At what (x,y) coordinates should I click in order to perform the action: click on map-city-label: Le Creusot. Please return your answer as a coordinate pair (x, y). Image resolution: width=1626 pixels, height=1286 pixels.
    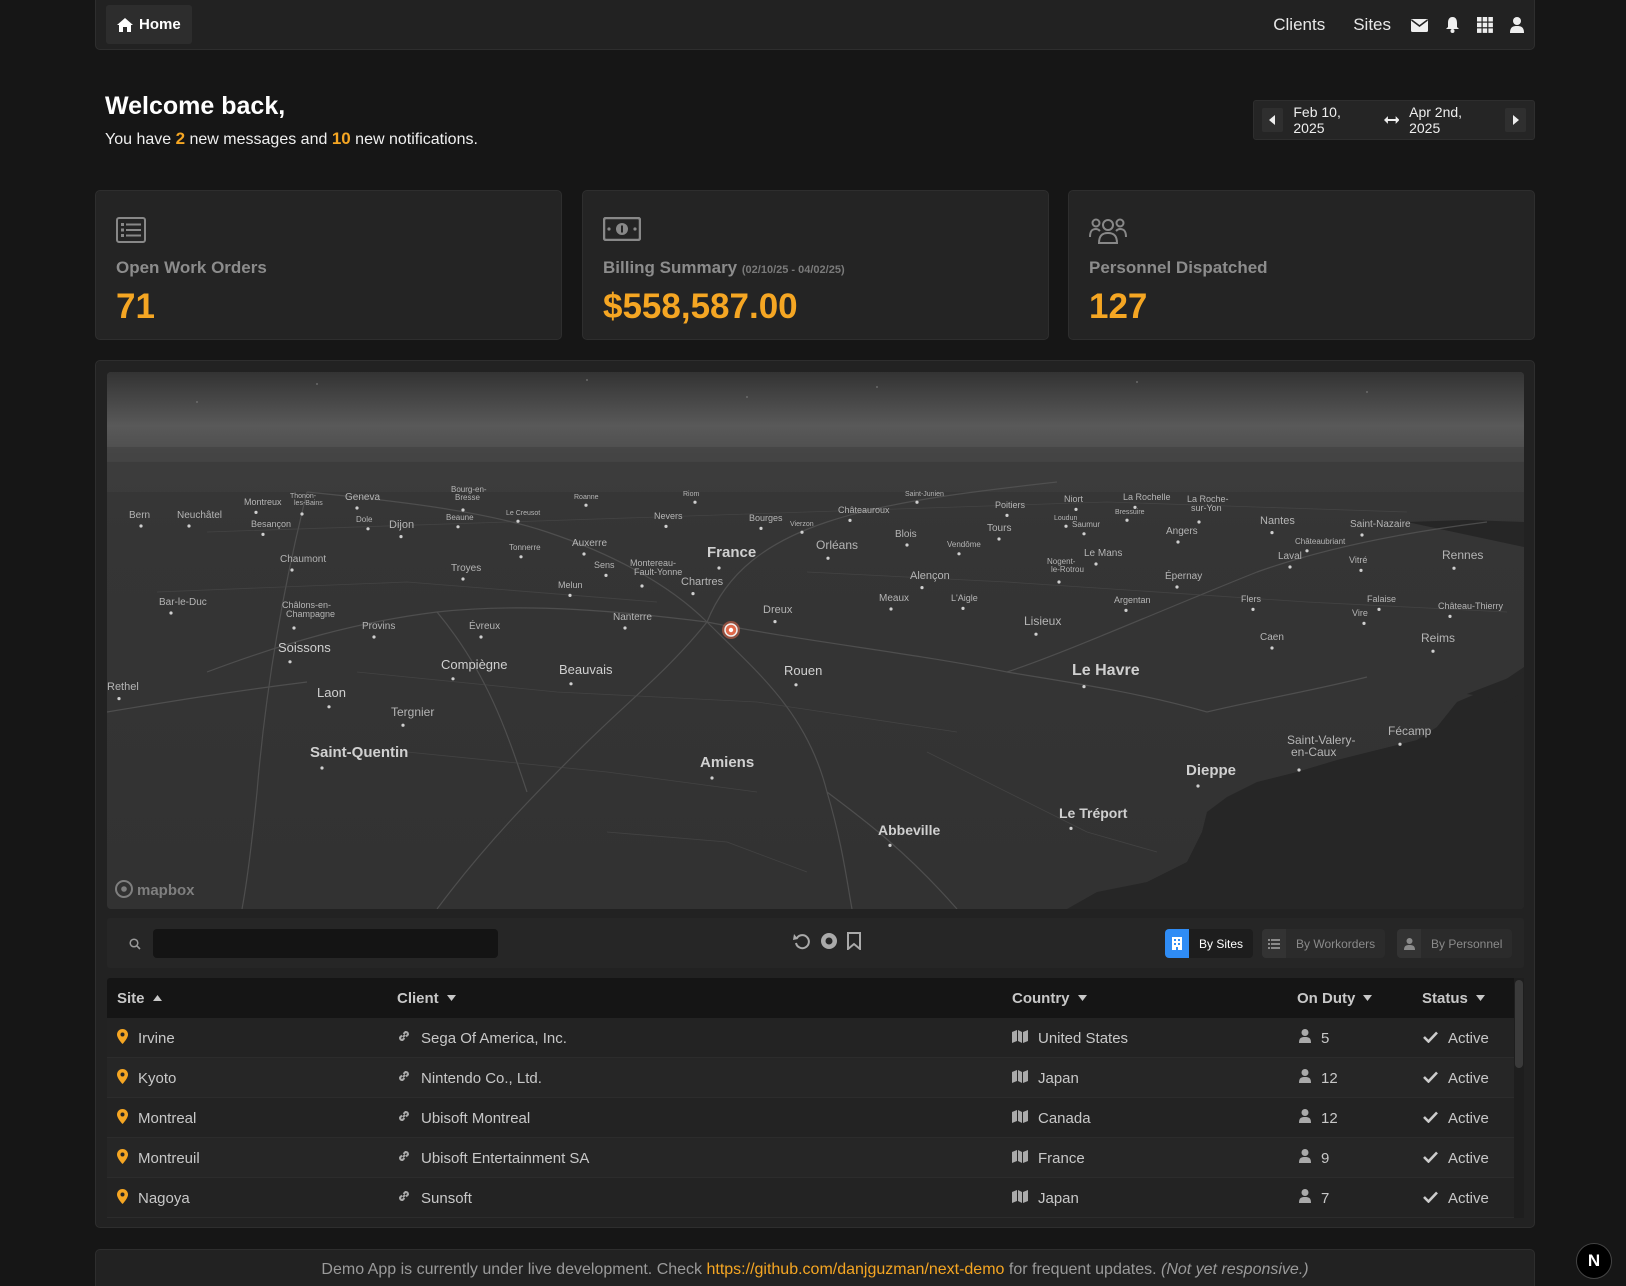
    Looking at the image, I should click on (523, 513).